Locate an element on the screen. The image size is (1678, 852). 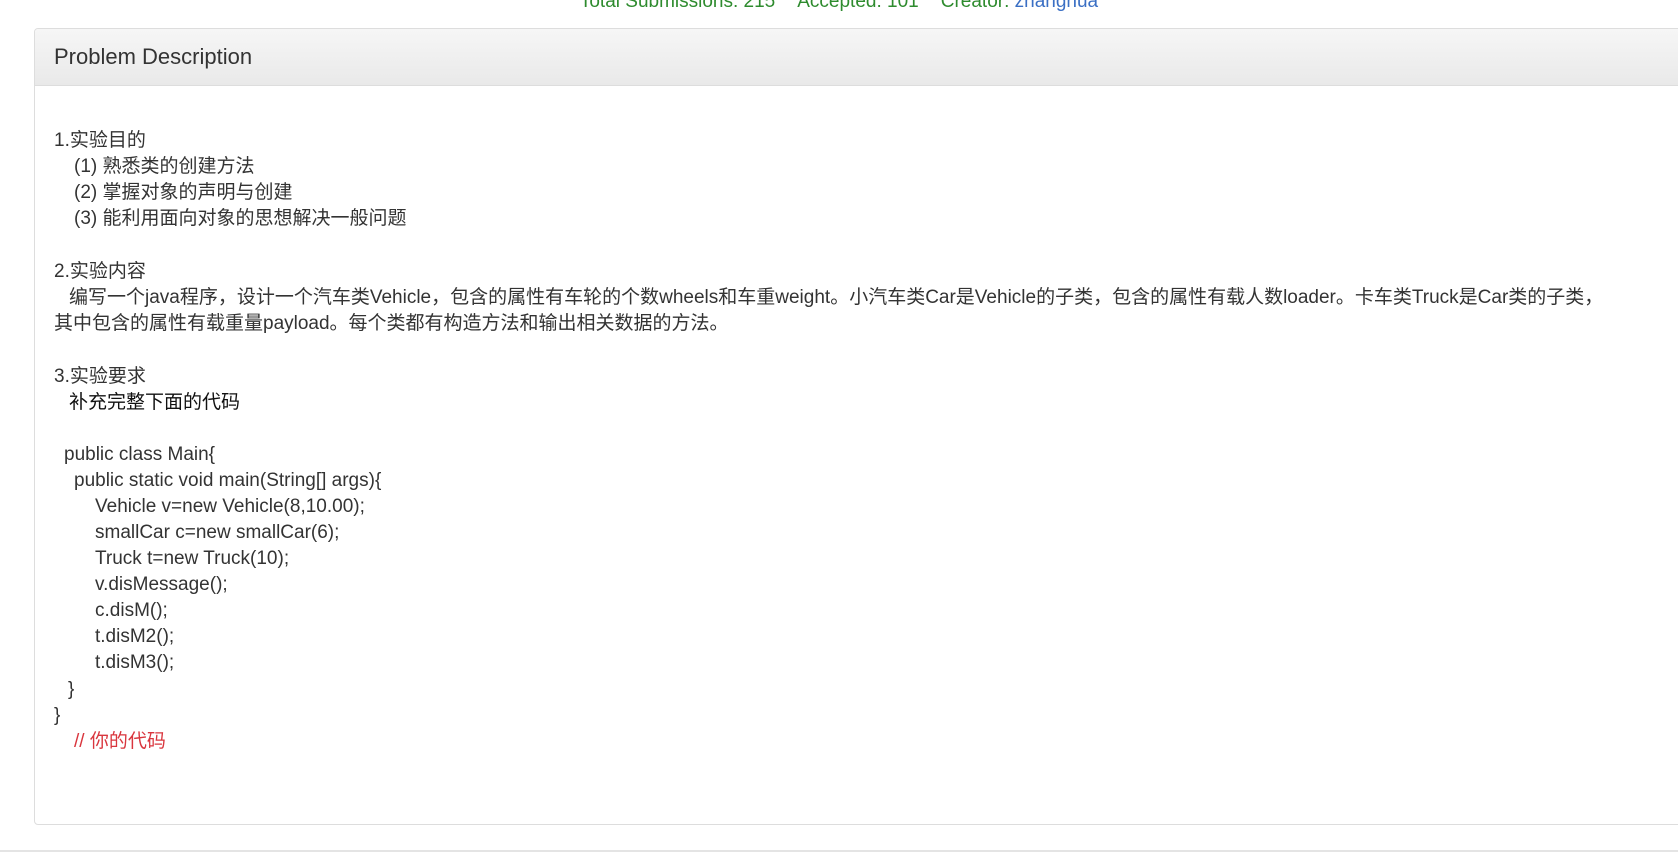
code-line: t.disM2(); is located at coordinates (135, 636).